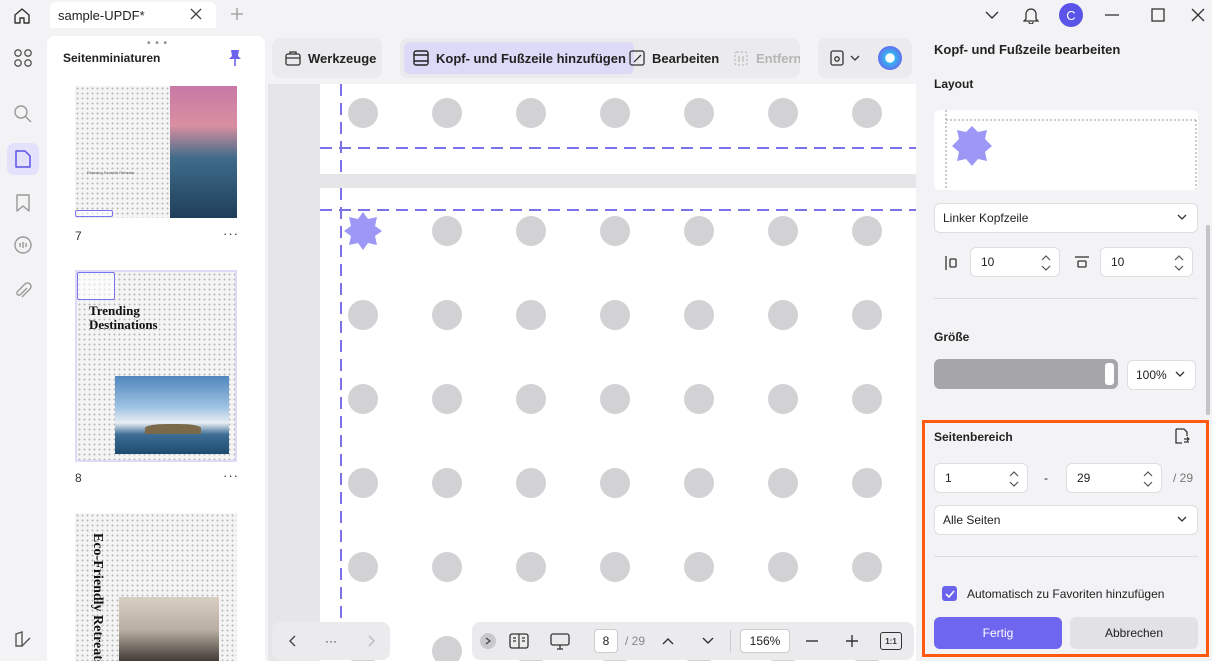 This screenshot has width=1212, height=661. Describe the element at coordinates (762, 58) in the screenshot. I see `remove-button: Entfernen` at that location.